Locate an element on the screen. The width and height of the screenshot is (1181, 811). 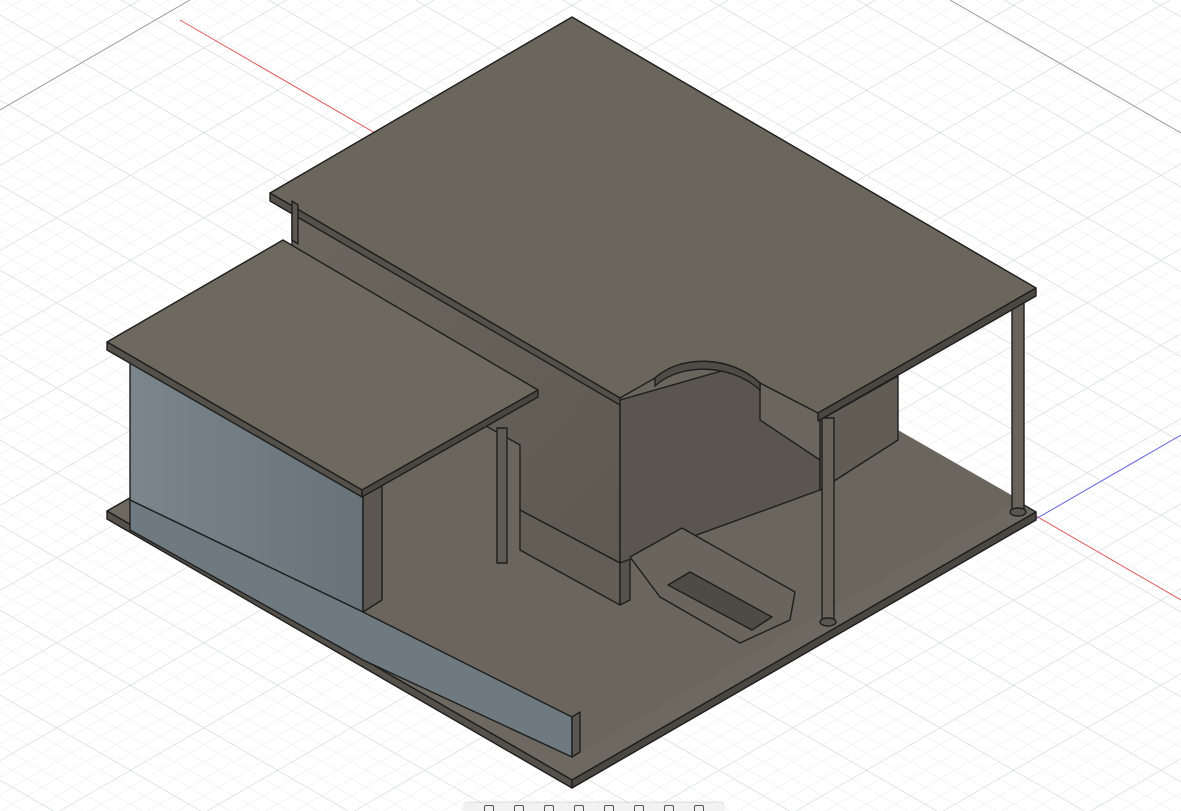
porch-post-back-base is located at coordinates (1018, 512).